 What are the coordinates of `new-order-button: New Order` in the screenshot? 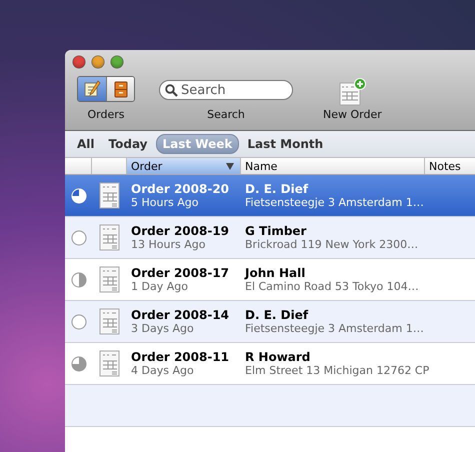 It's located at (352, 99).